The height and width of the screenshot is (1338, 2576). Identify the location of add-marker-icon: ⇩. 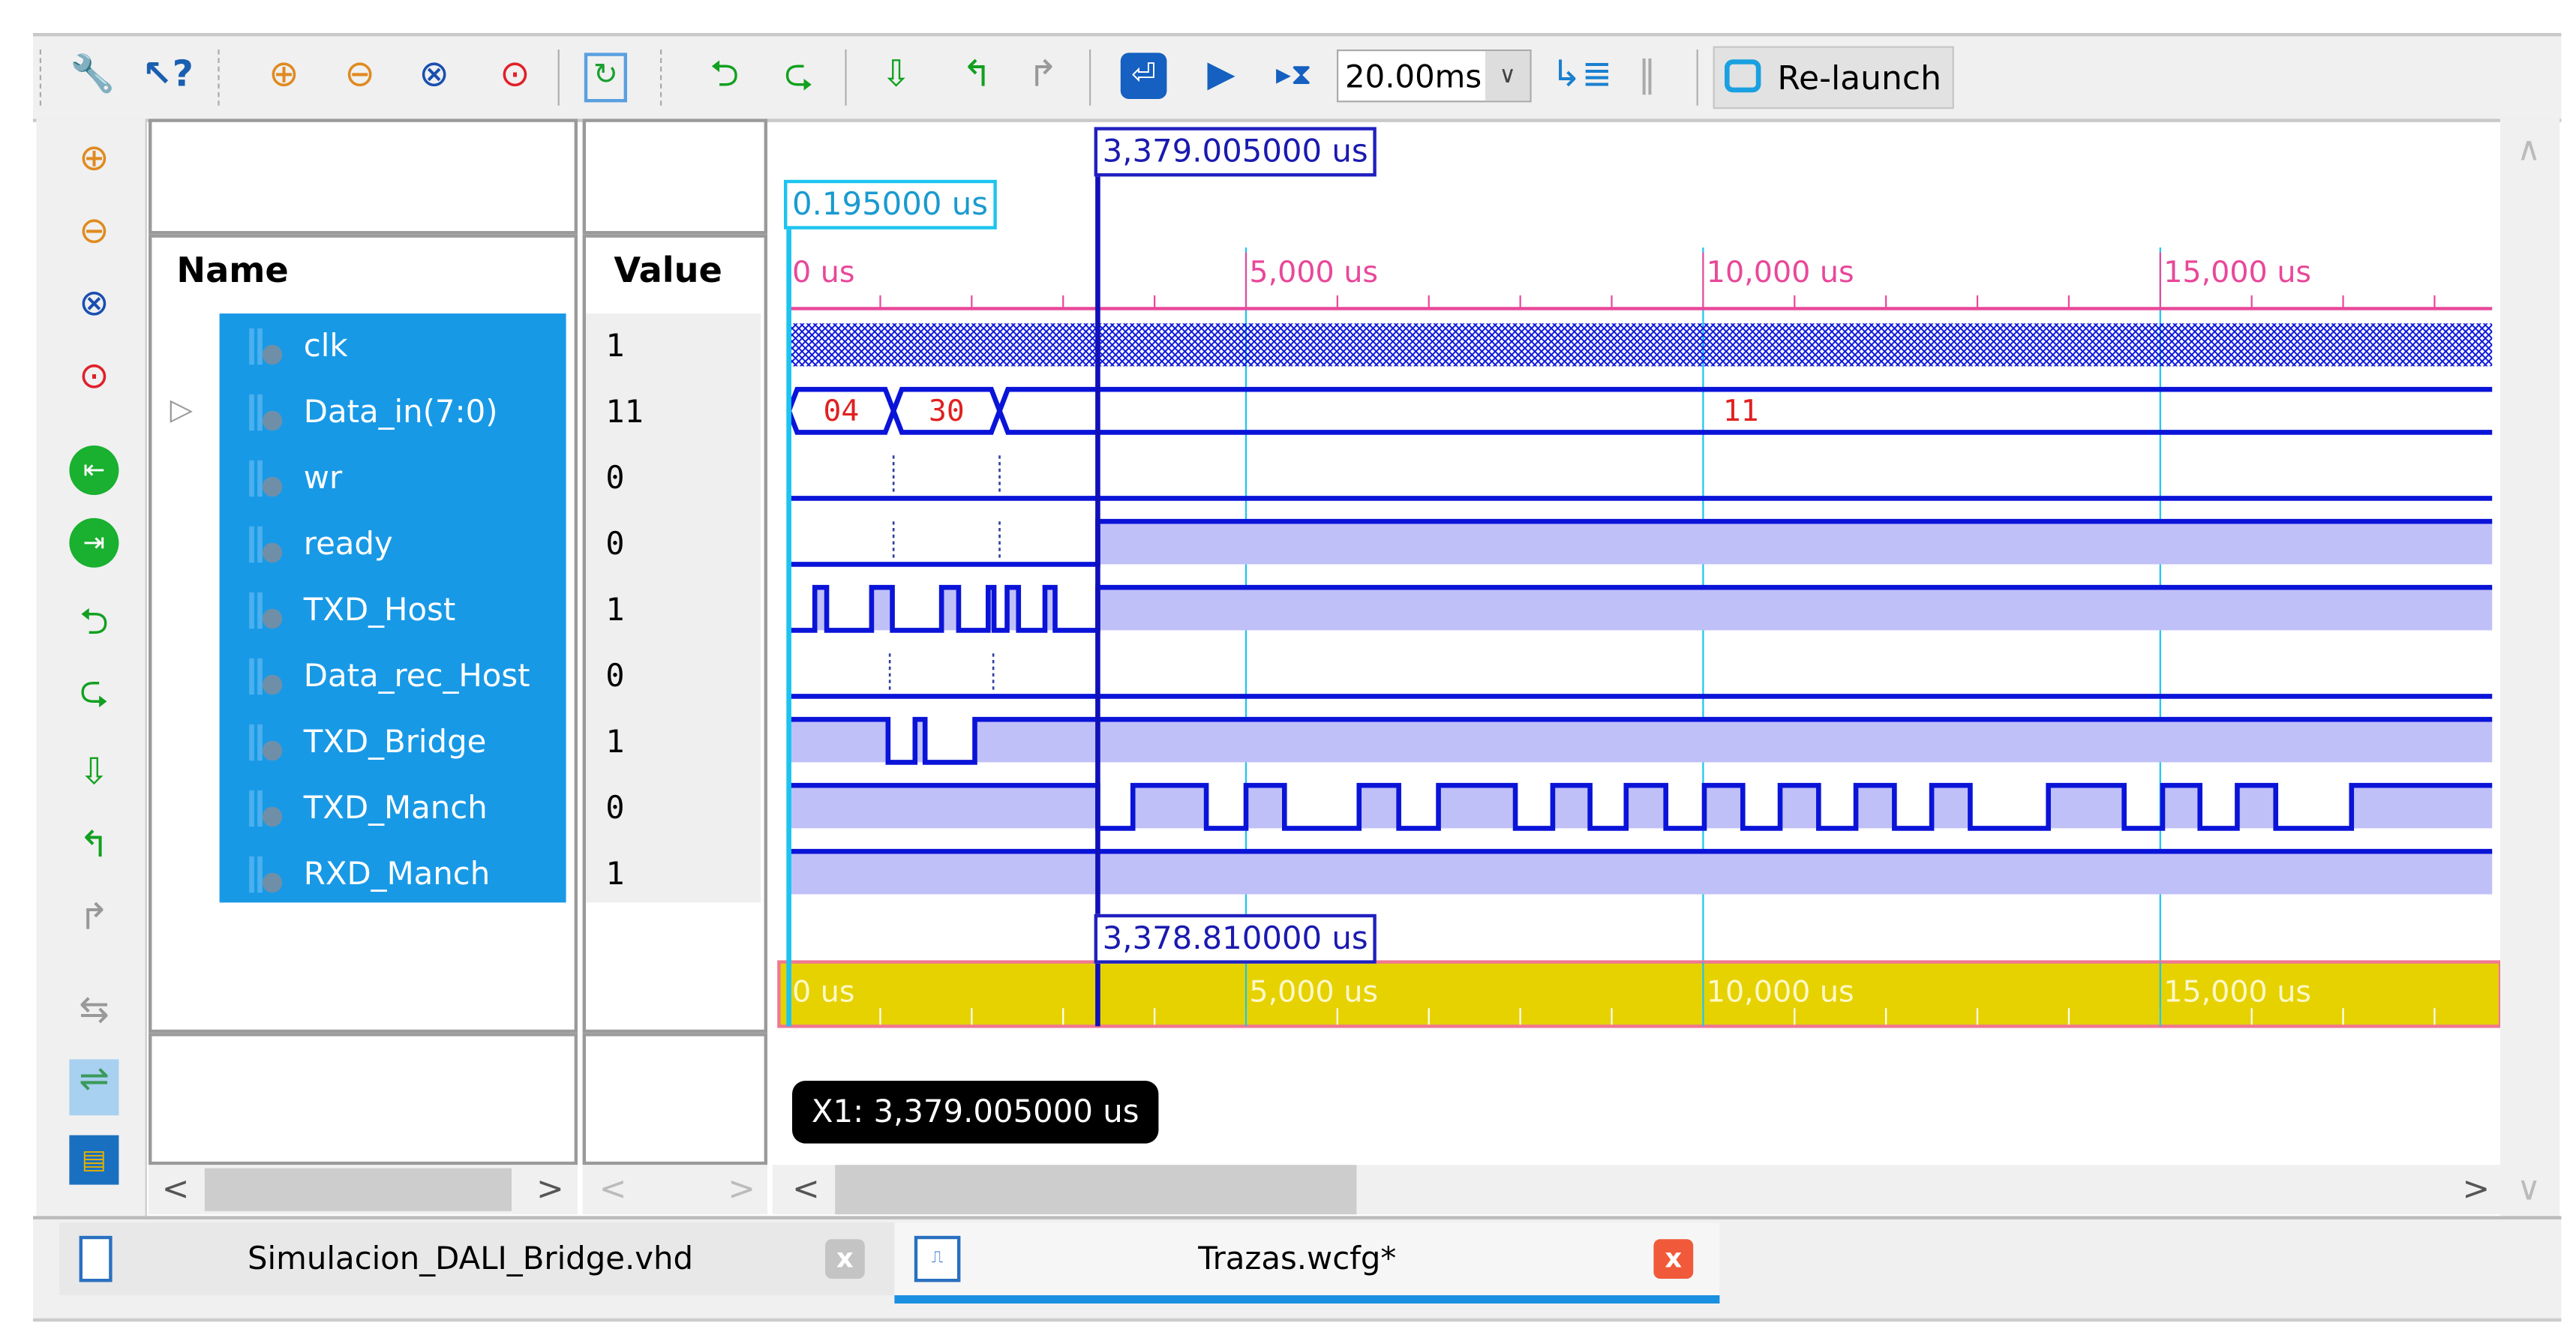
(94, 773).